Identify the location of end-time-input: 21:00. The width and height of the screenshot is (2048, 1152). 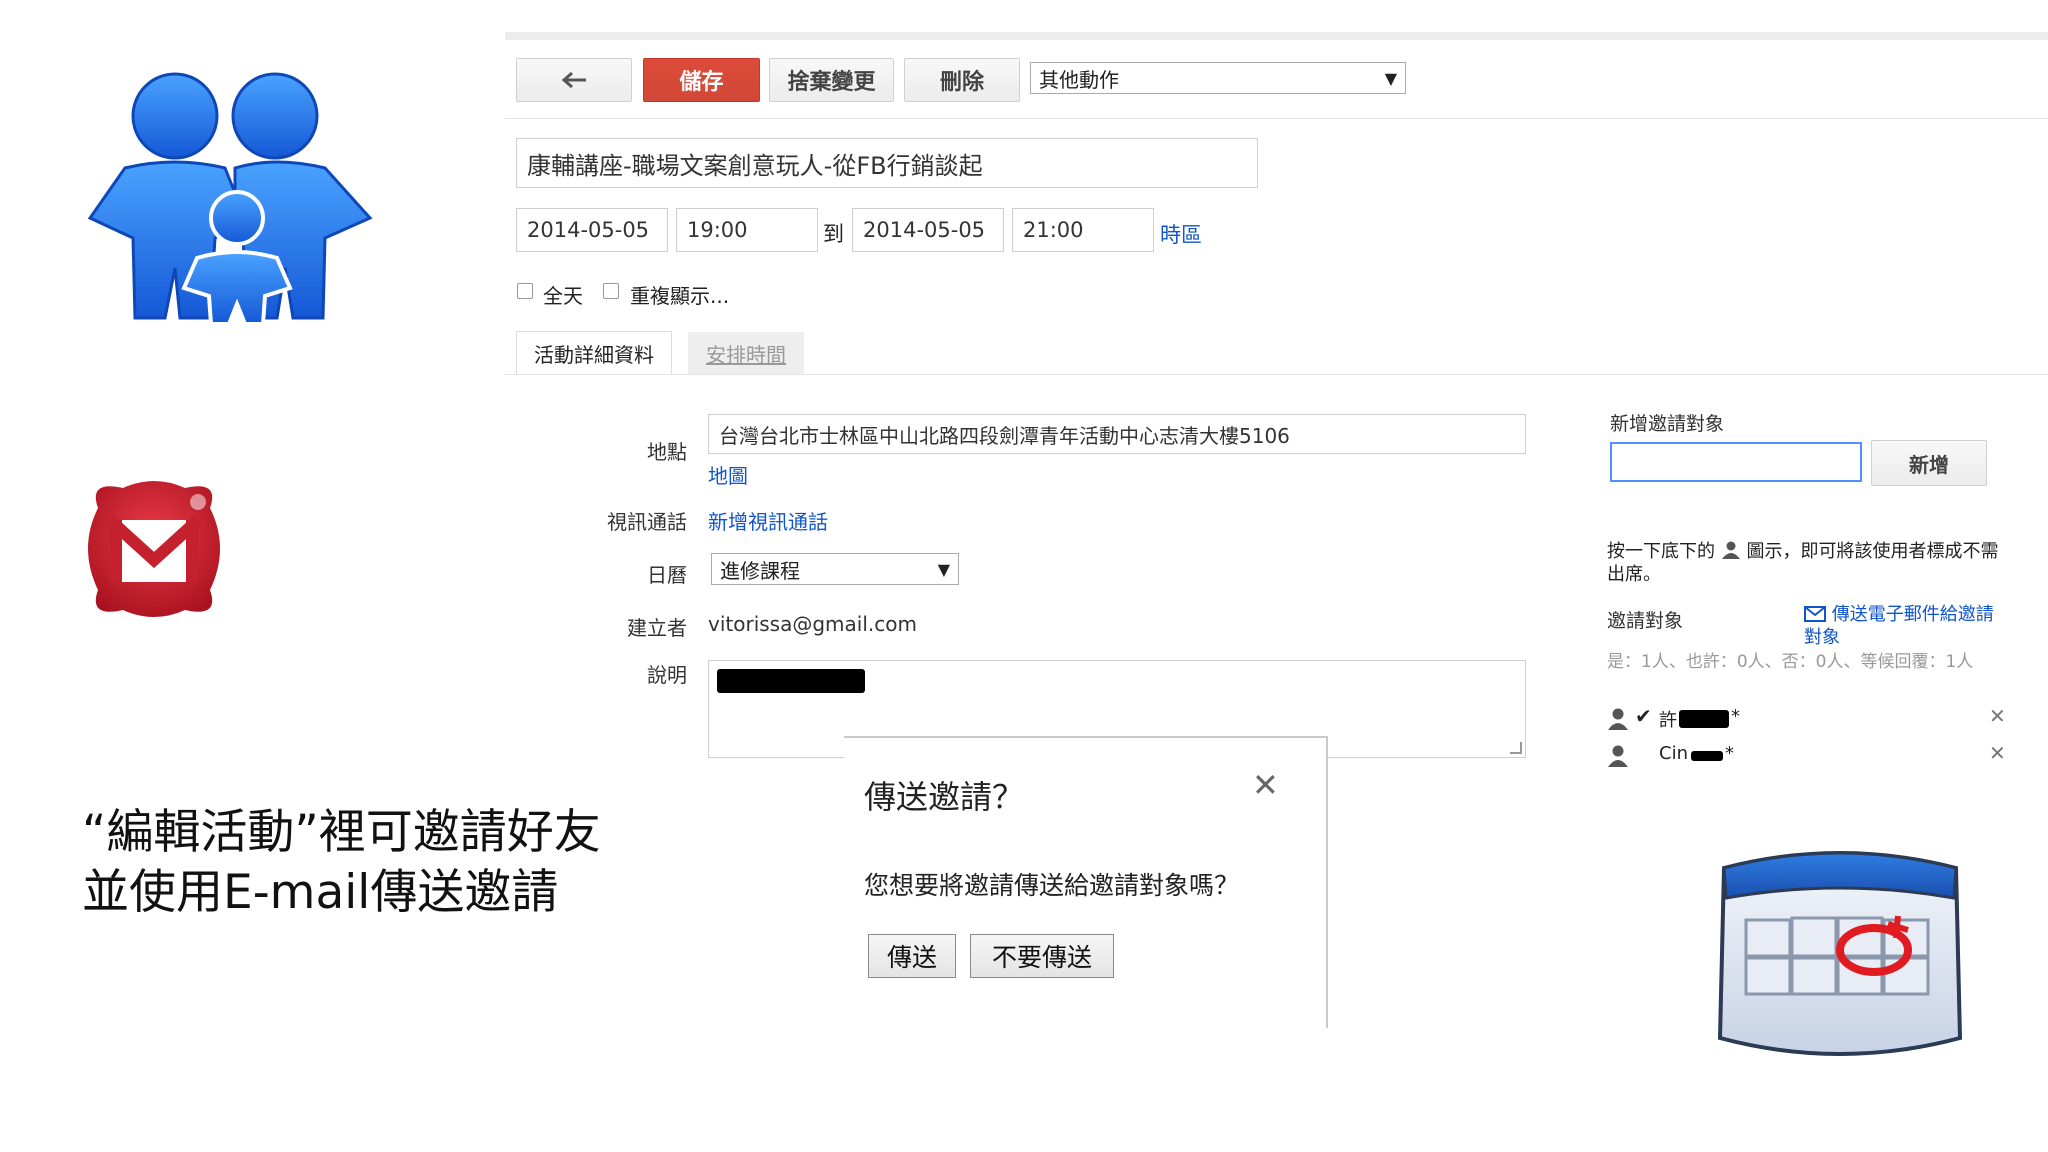
(1083, 230).